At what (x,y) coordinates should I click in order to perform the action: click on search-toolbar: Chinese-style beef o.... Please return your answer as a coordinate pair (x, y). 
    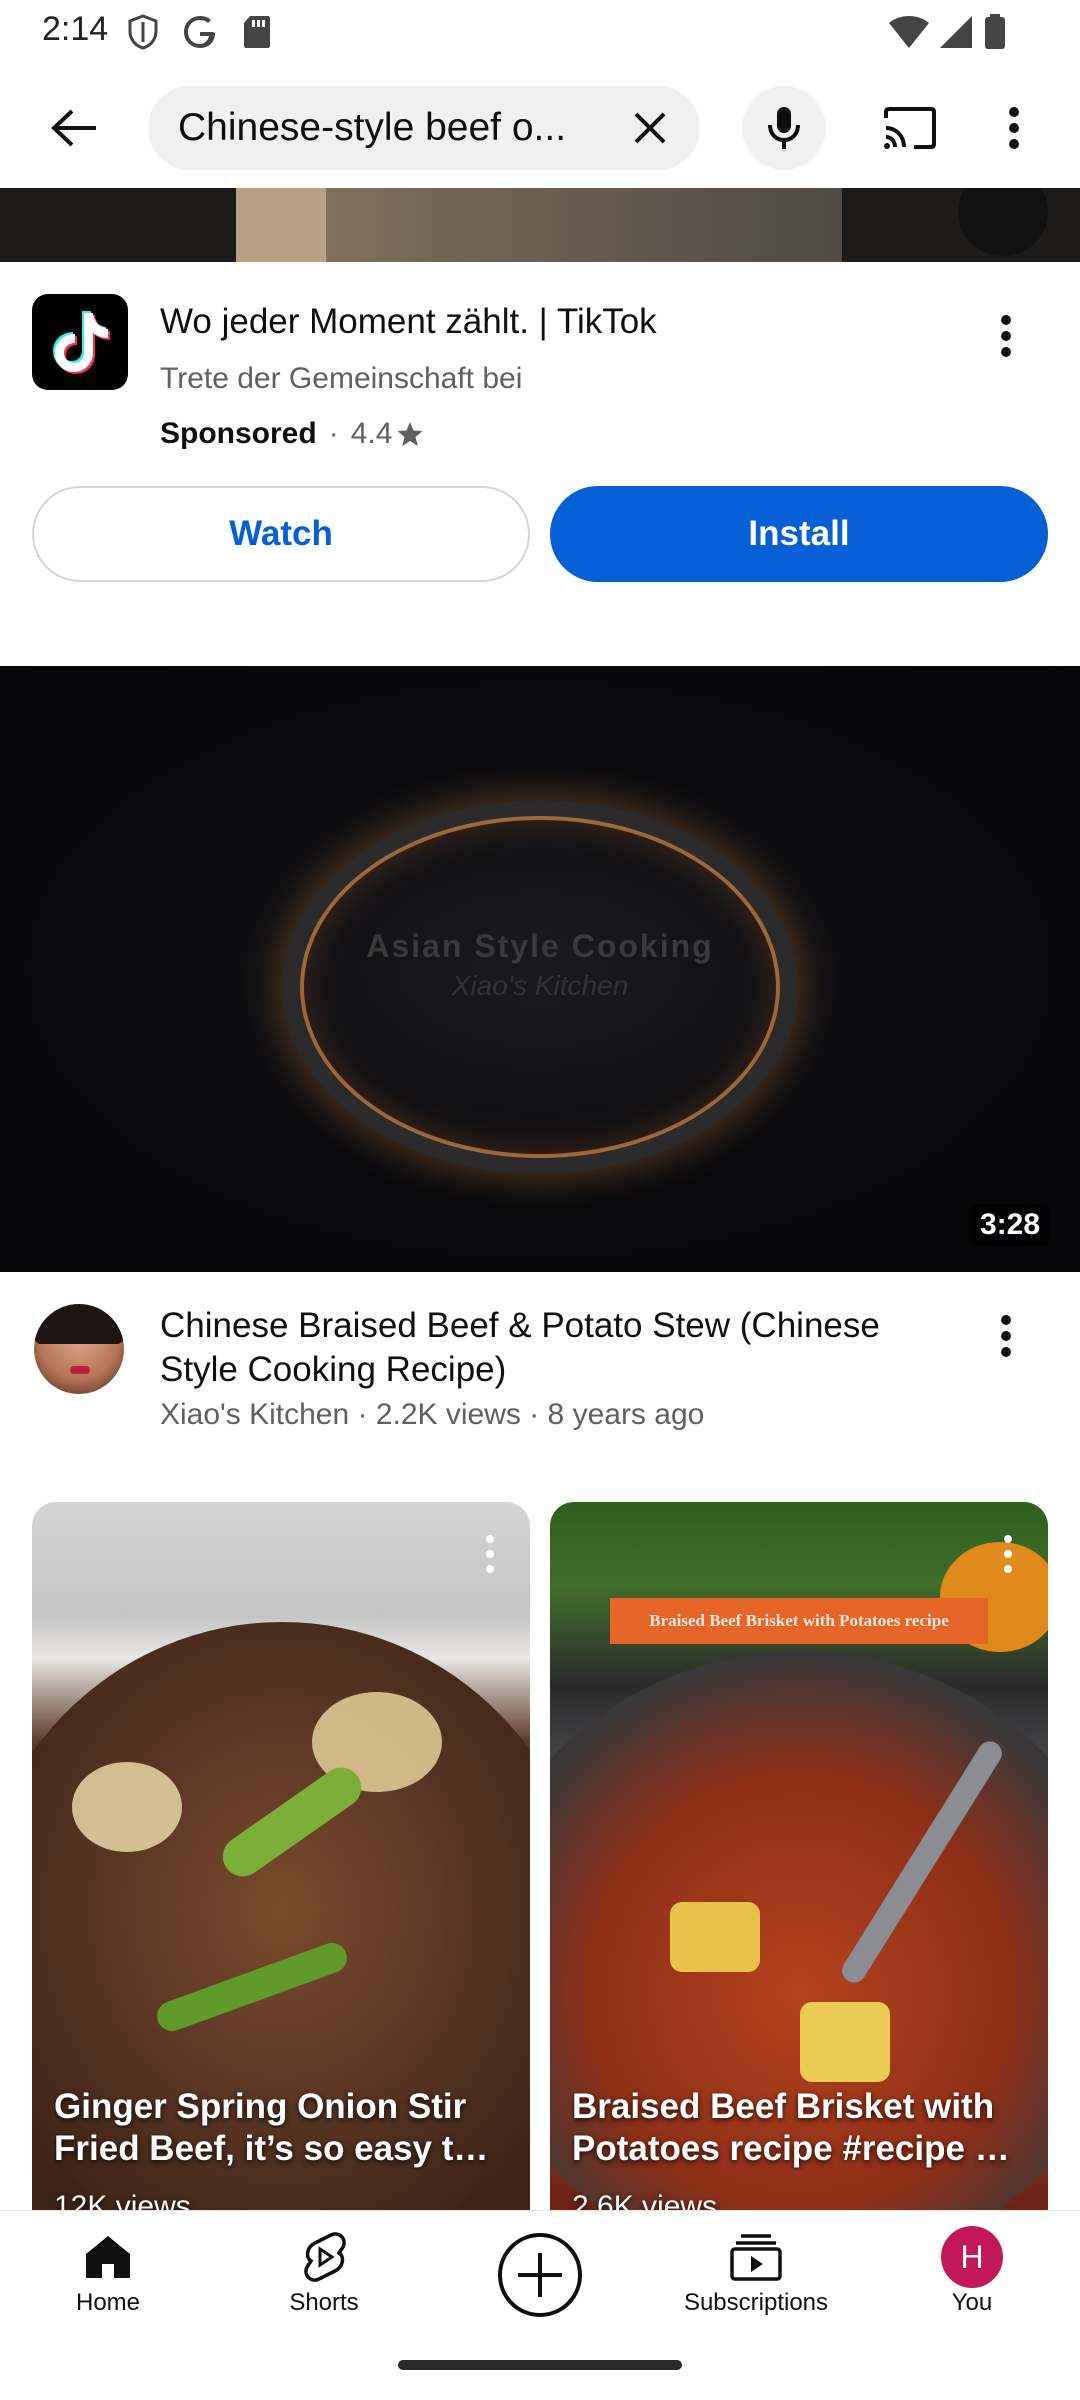
    Looking at the image, I should click on (540, 126).